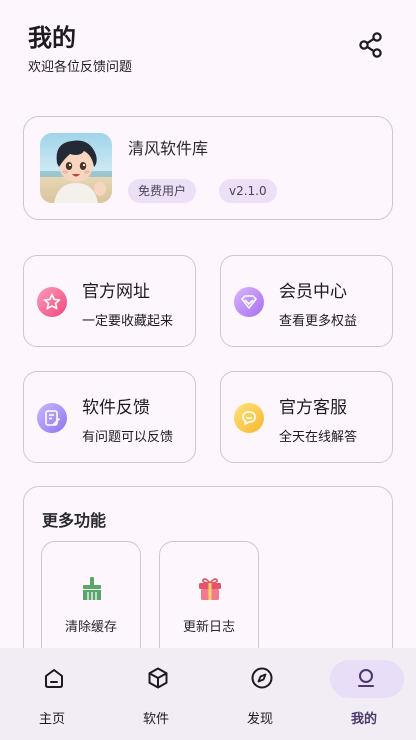 The image size is (416, 740). I want to click on share-button, so click(371, 45).